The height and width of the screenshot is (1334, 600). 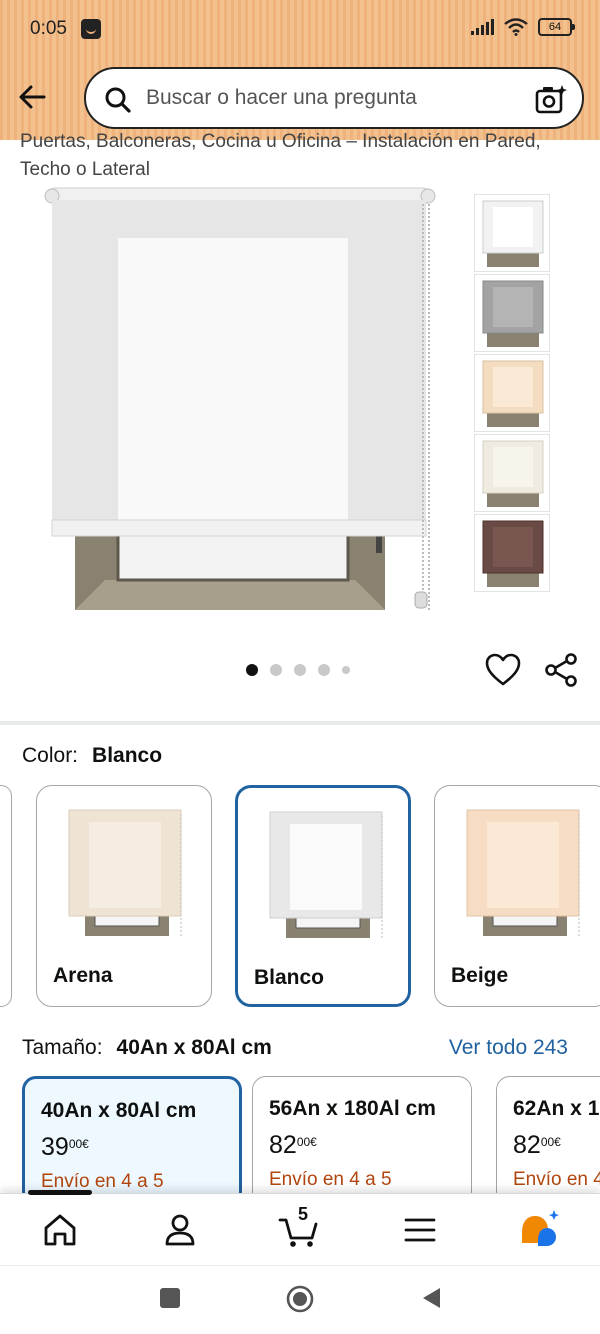 I want to click on size-option-card: 56An x 180Al cm 8200€ Envío en 4 a 5, so click(x=362, y=1141).